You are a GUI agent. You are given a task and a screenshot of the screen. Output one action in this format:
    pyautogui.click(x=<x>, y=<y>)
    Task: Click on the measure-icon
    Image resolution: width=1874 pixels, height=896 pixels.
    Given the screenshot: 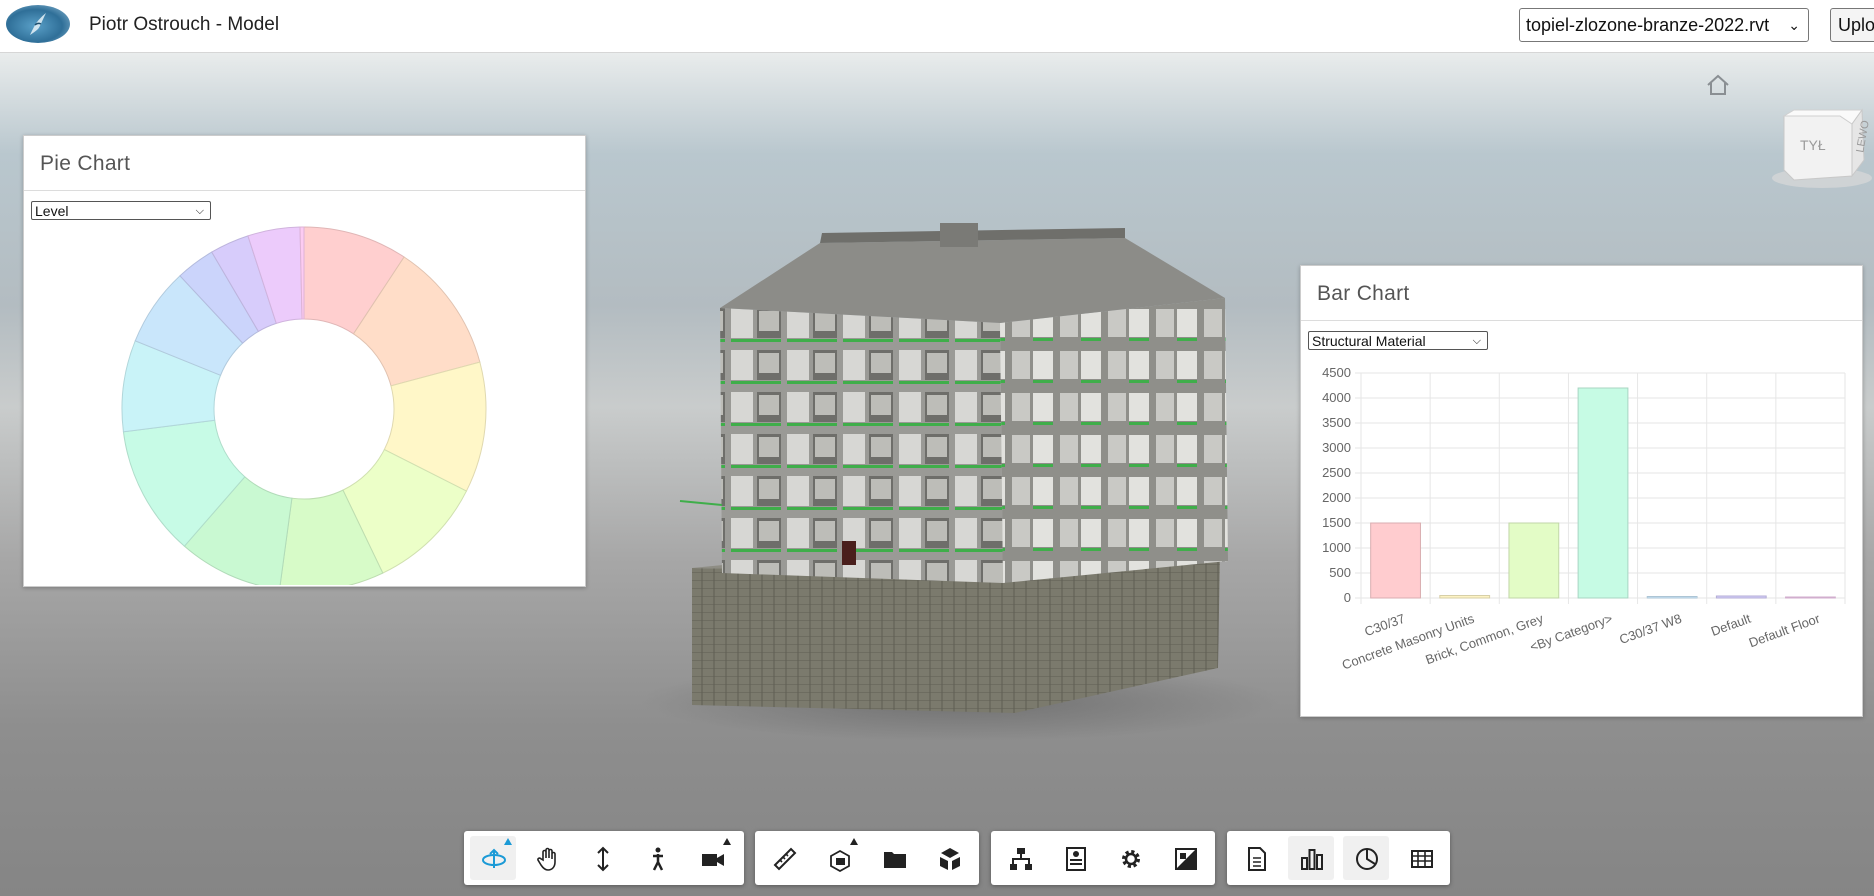 What is the action you would take?
    pyautogui.click(x=785, y=859)
    